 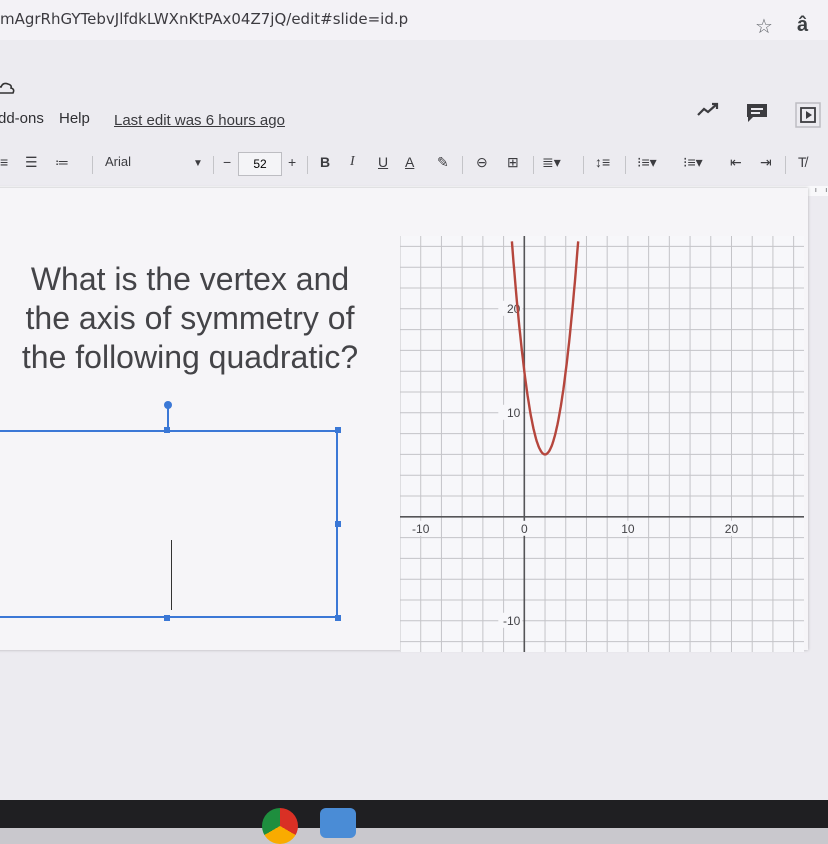 I want to click on resize-handle-top-right, so click(x=338, y=430).